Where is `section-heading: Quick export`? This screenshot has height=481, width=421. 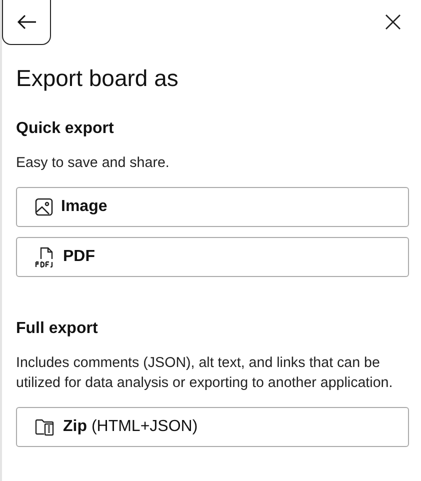 section-heading: Quick export is located at coordinates (65, 129).